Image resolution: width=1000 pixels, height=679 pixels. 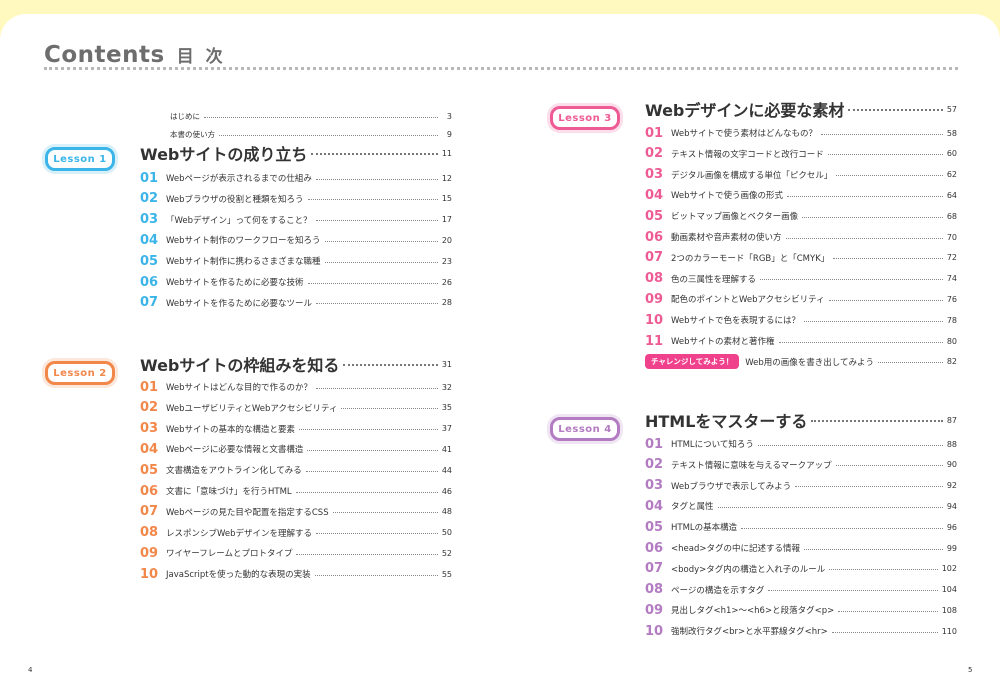 What do you see at coordinates (745, 110) in the screenshot?
I see `lesson-title: Webデザインに必要な素材` at bounding box center [745, 110].